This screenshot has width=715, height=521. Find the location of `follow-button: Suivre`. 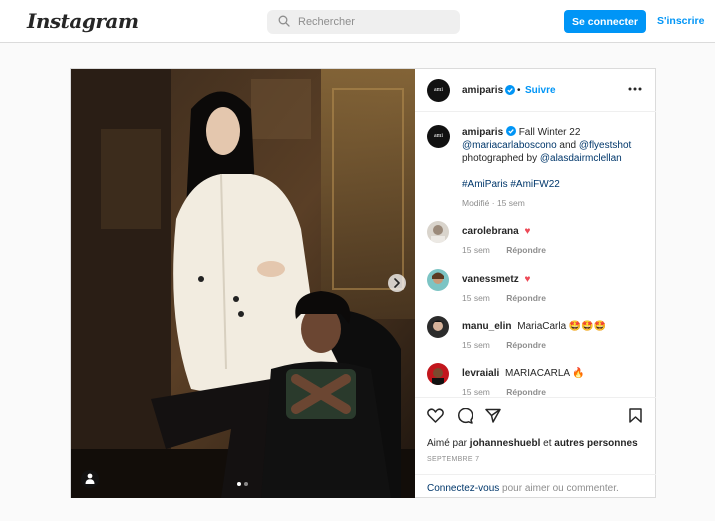

follow-button: Suivre is located at coordinates (540, 90).